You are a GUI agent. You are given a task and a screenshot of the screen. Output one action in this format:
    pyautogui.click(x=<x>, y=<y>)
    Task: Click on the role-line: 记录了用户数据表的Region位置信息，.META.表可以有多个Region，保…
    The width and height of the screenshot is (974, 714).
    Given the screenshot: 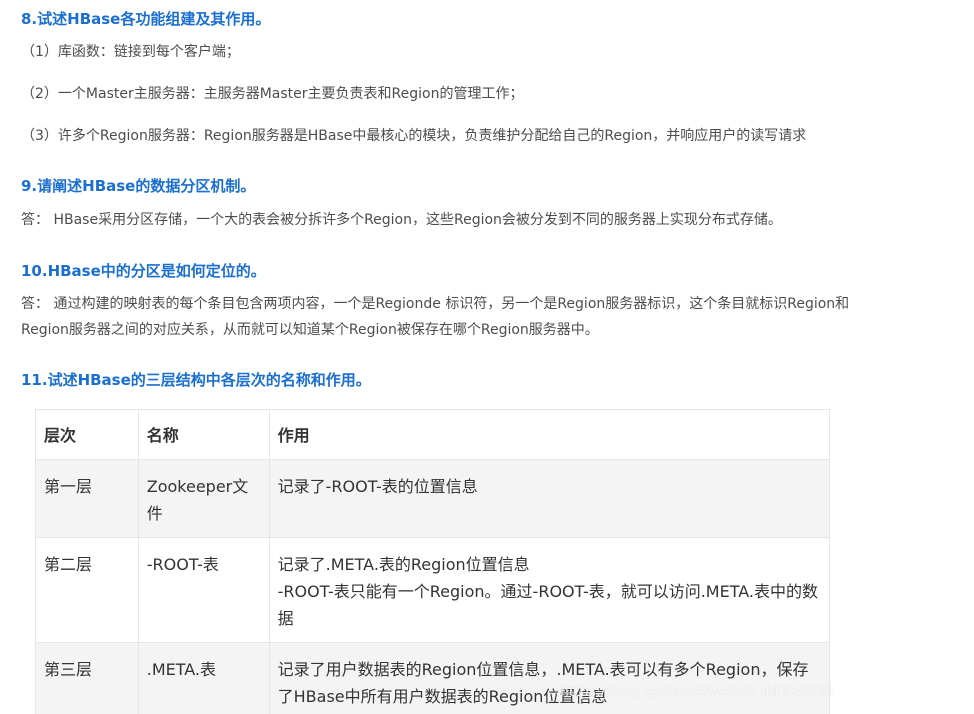 What is the action you would take?
    pyautogui.click(x=543, y=683)
    